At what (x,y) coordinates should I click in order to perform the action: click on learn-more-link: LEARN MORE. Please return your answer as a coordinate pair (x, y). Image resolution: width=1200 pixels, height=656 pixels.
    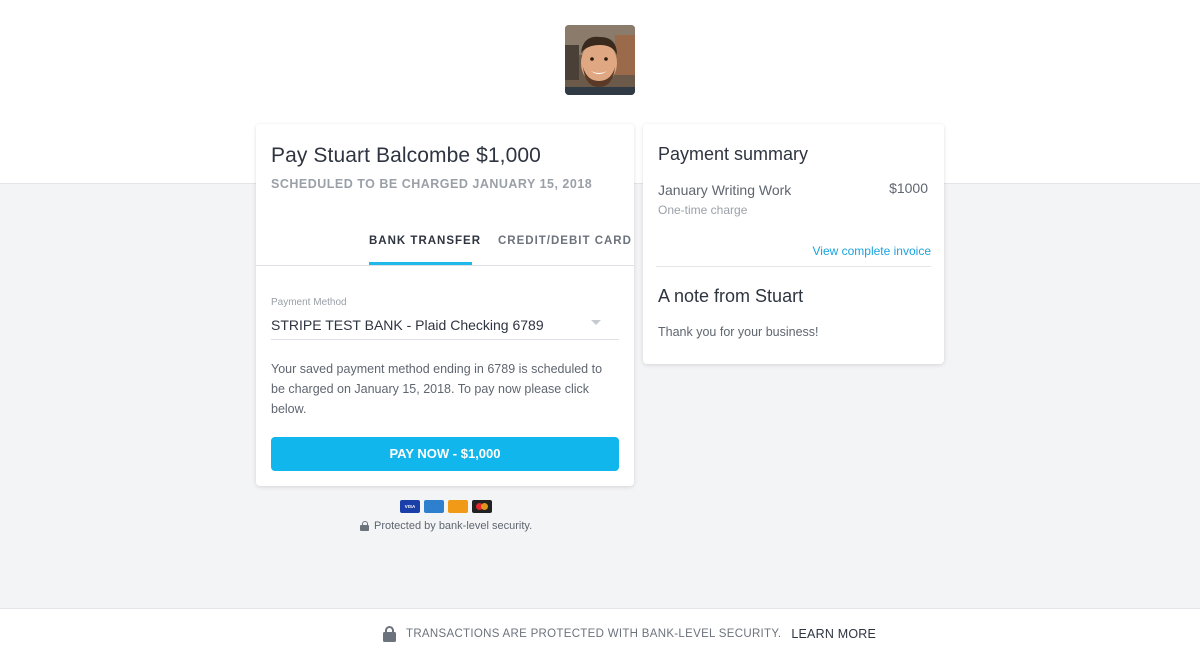
    Looking at the image, I should click on (833, 634).